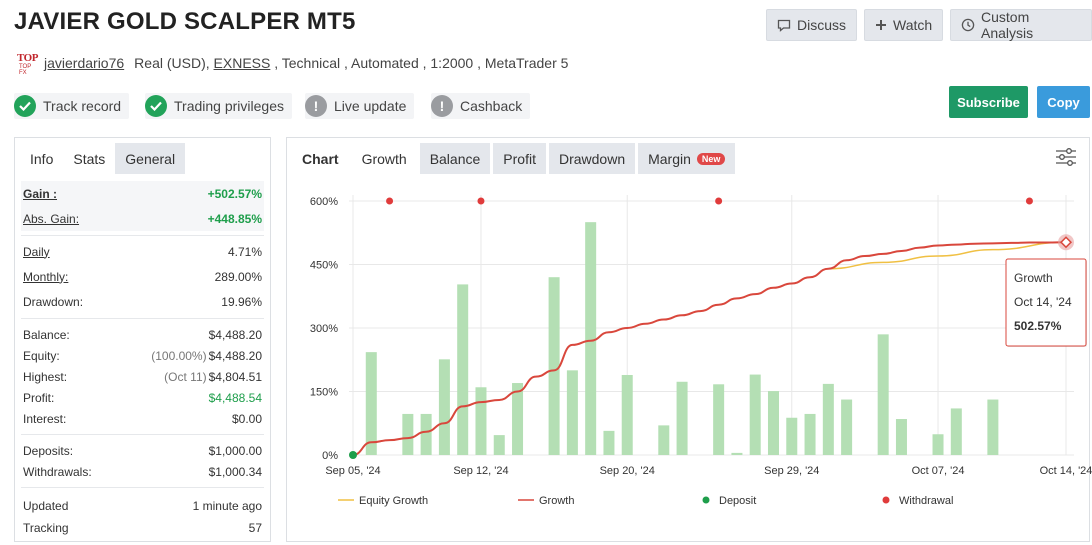  Describe the element at coordinates (246, 418) in the screenshot. I see `interest-value: $0.00` at that location.